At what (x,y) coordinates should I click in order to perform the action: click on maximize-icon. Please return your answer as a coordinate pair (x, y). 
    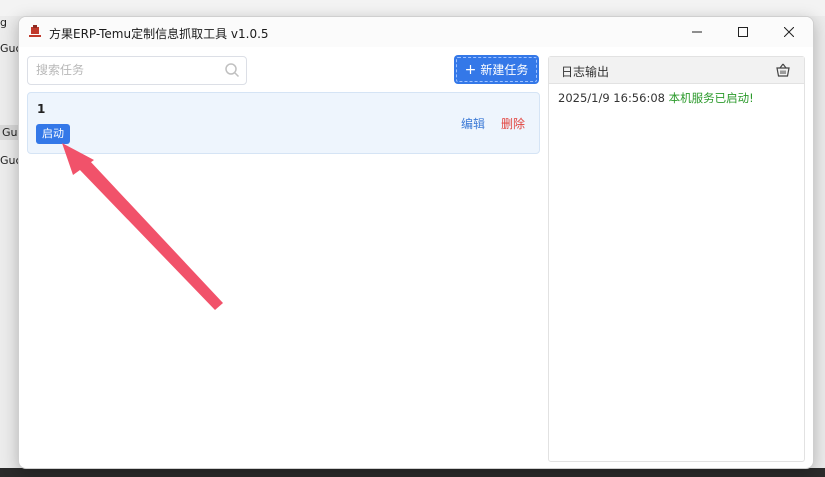
    Looking at the image, I should click on (743, 32).